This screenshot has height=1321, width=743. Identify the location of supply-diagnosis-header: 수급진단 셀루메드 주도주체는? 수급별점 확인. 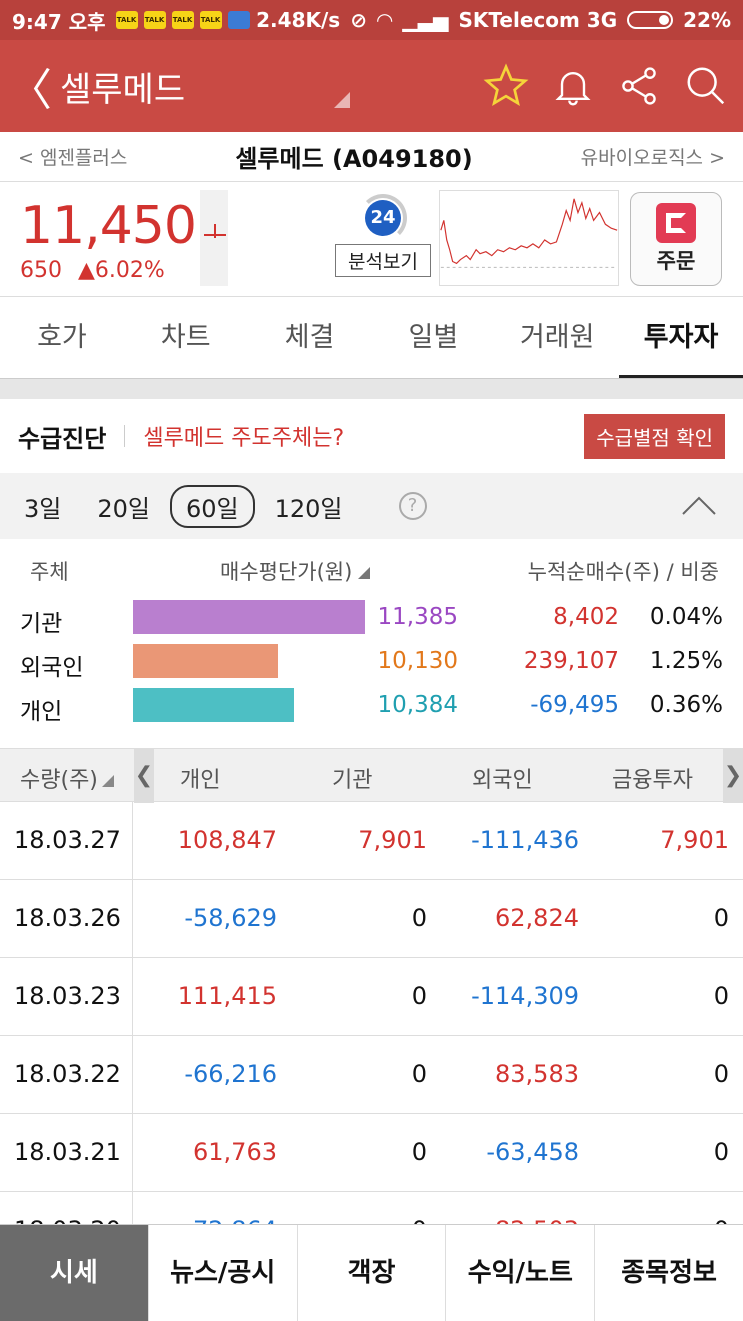
(371, 436).